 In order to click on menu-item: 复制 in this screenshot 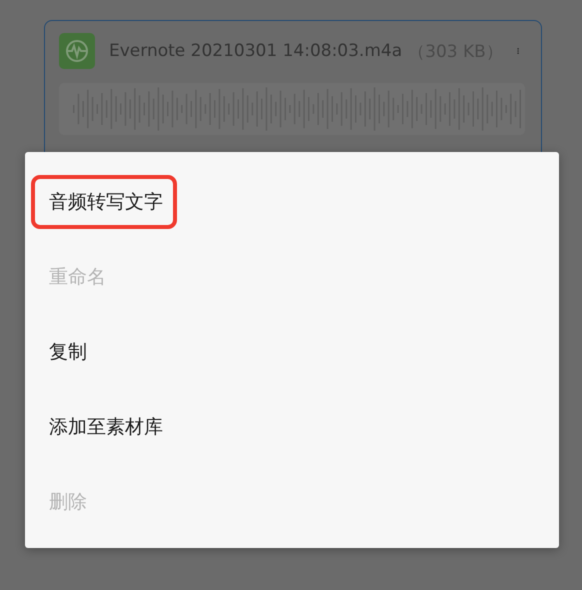, I will do `click(72, 351)`.